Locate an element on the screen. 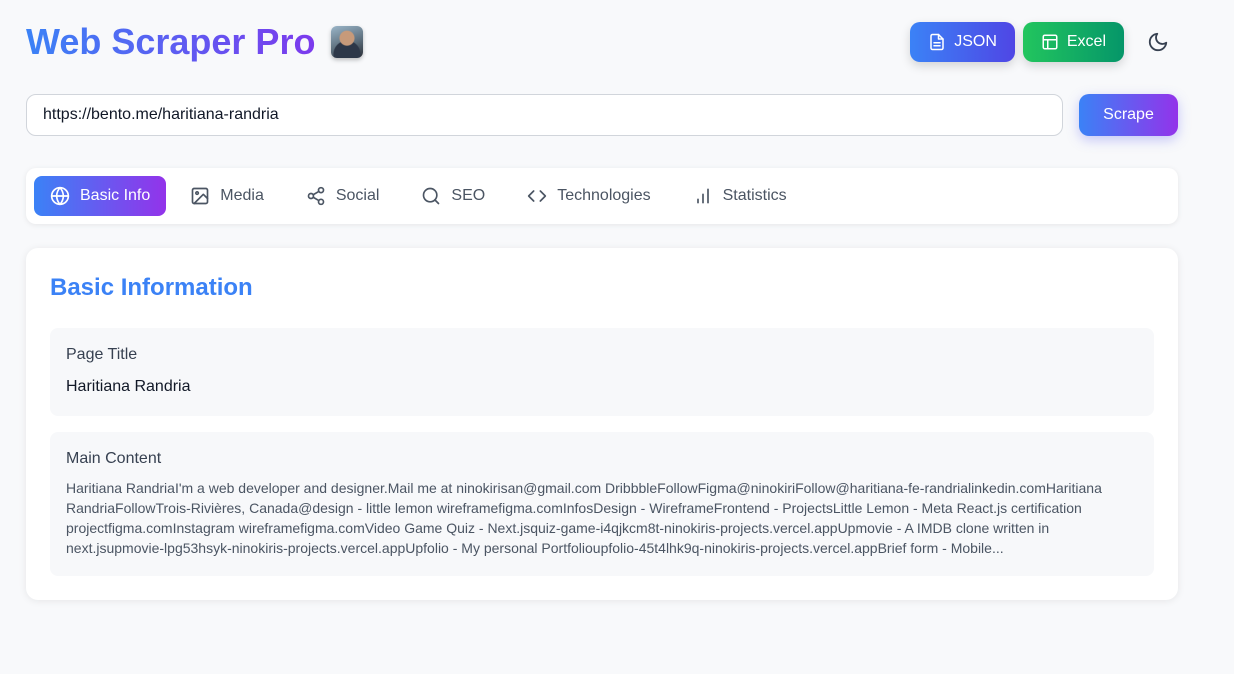 This screenshot has width=1234, height=674. page-title-field: Page Title Haritiana Randria is located at coordinates (602, 372).